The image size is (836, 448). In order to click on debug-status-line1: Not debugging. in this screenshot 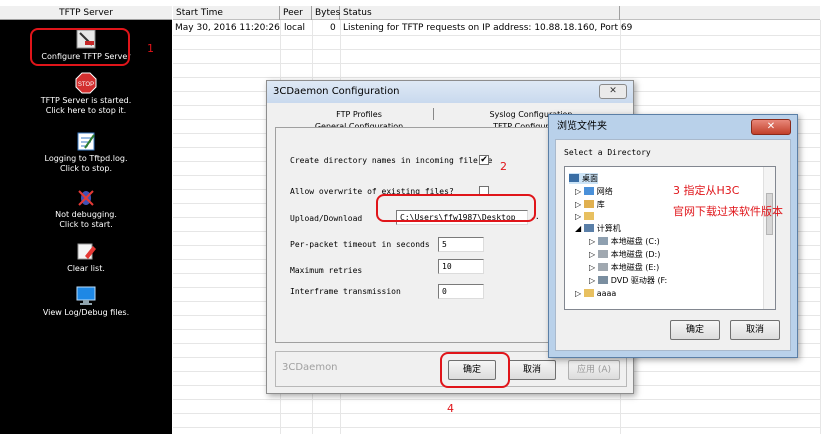, I will do `click(86, 214)`.